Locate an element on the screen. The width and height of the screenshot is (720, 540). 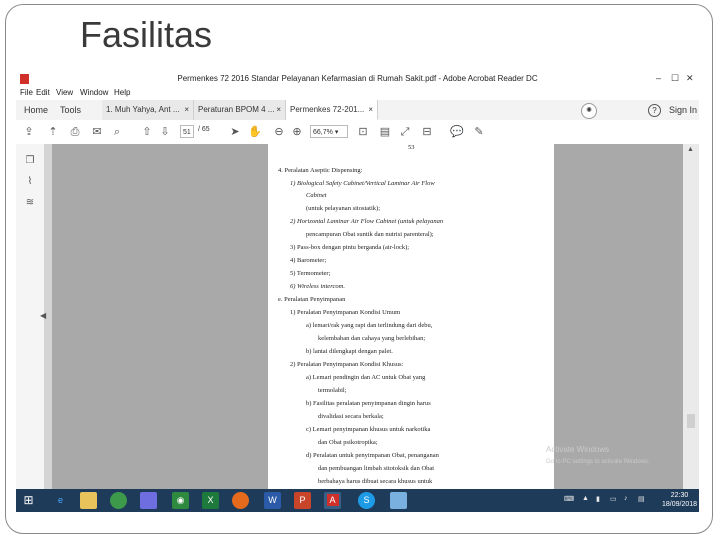
select-tool-icon: ➤ is located at coordinates (235, 132).